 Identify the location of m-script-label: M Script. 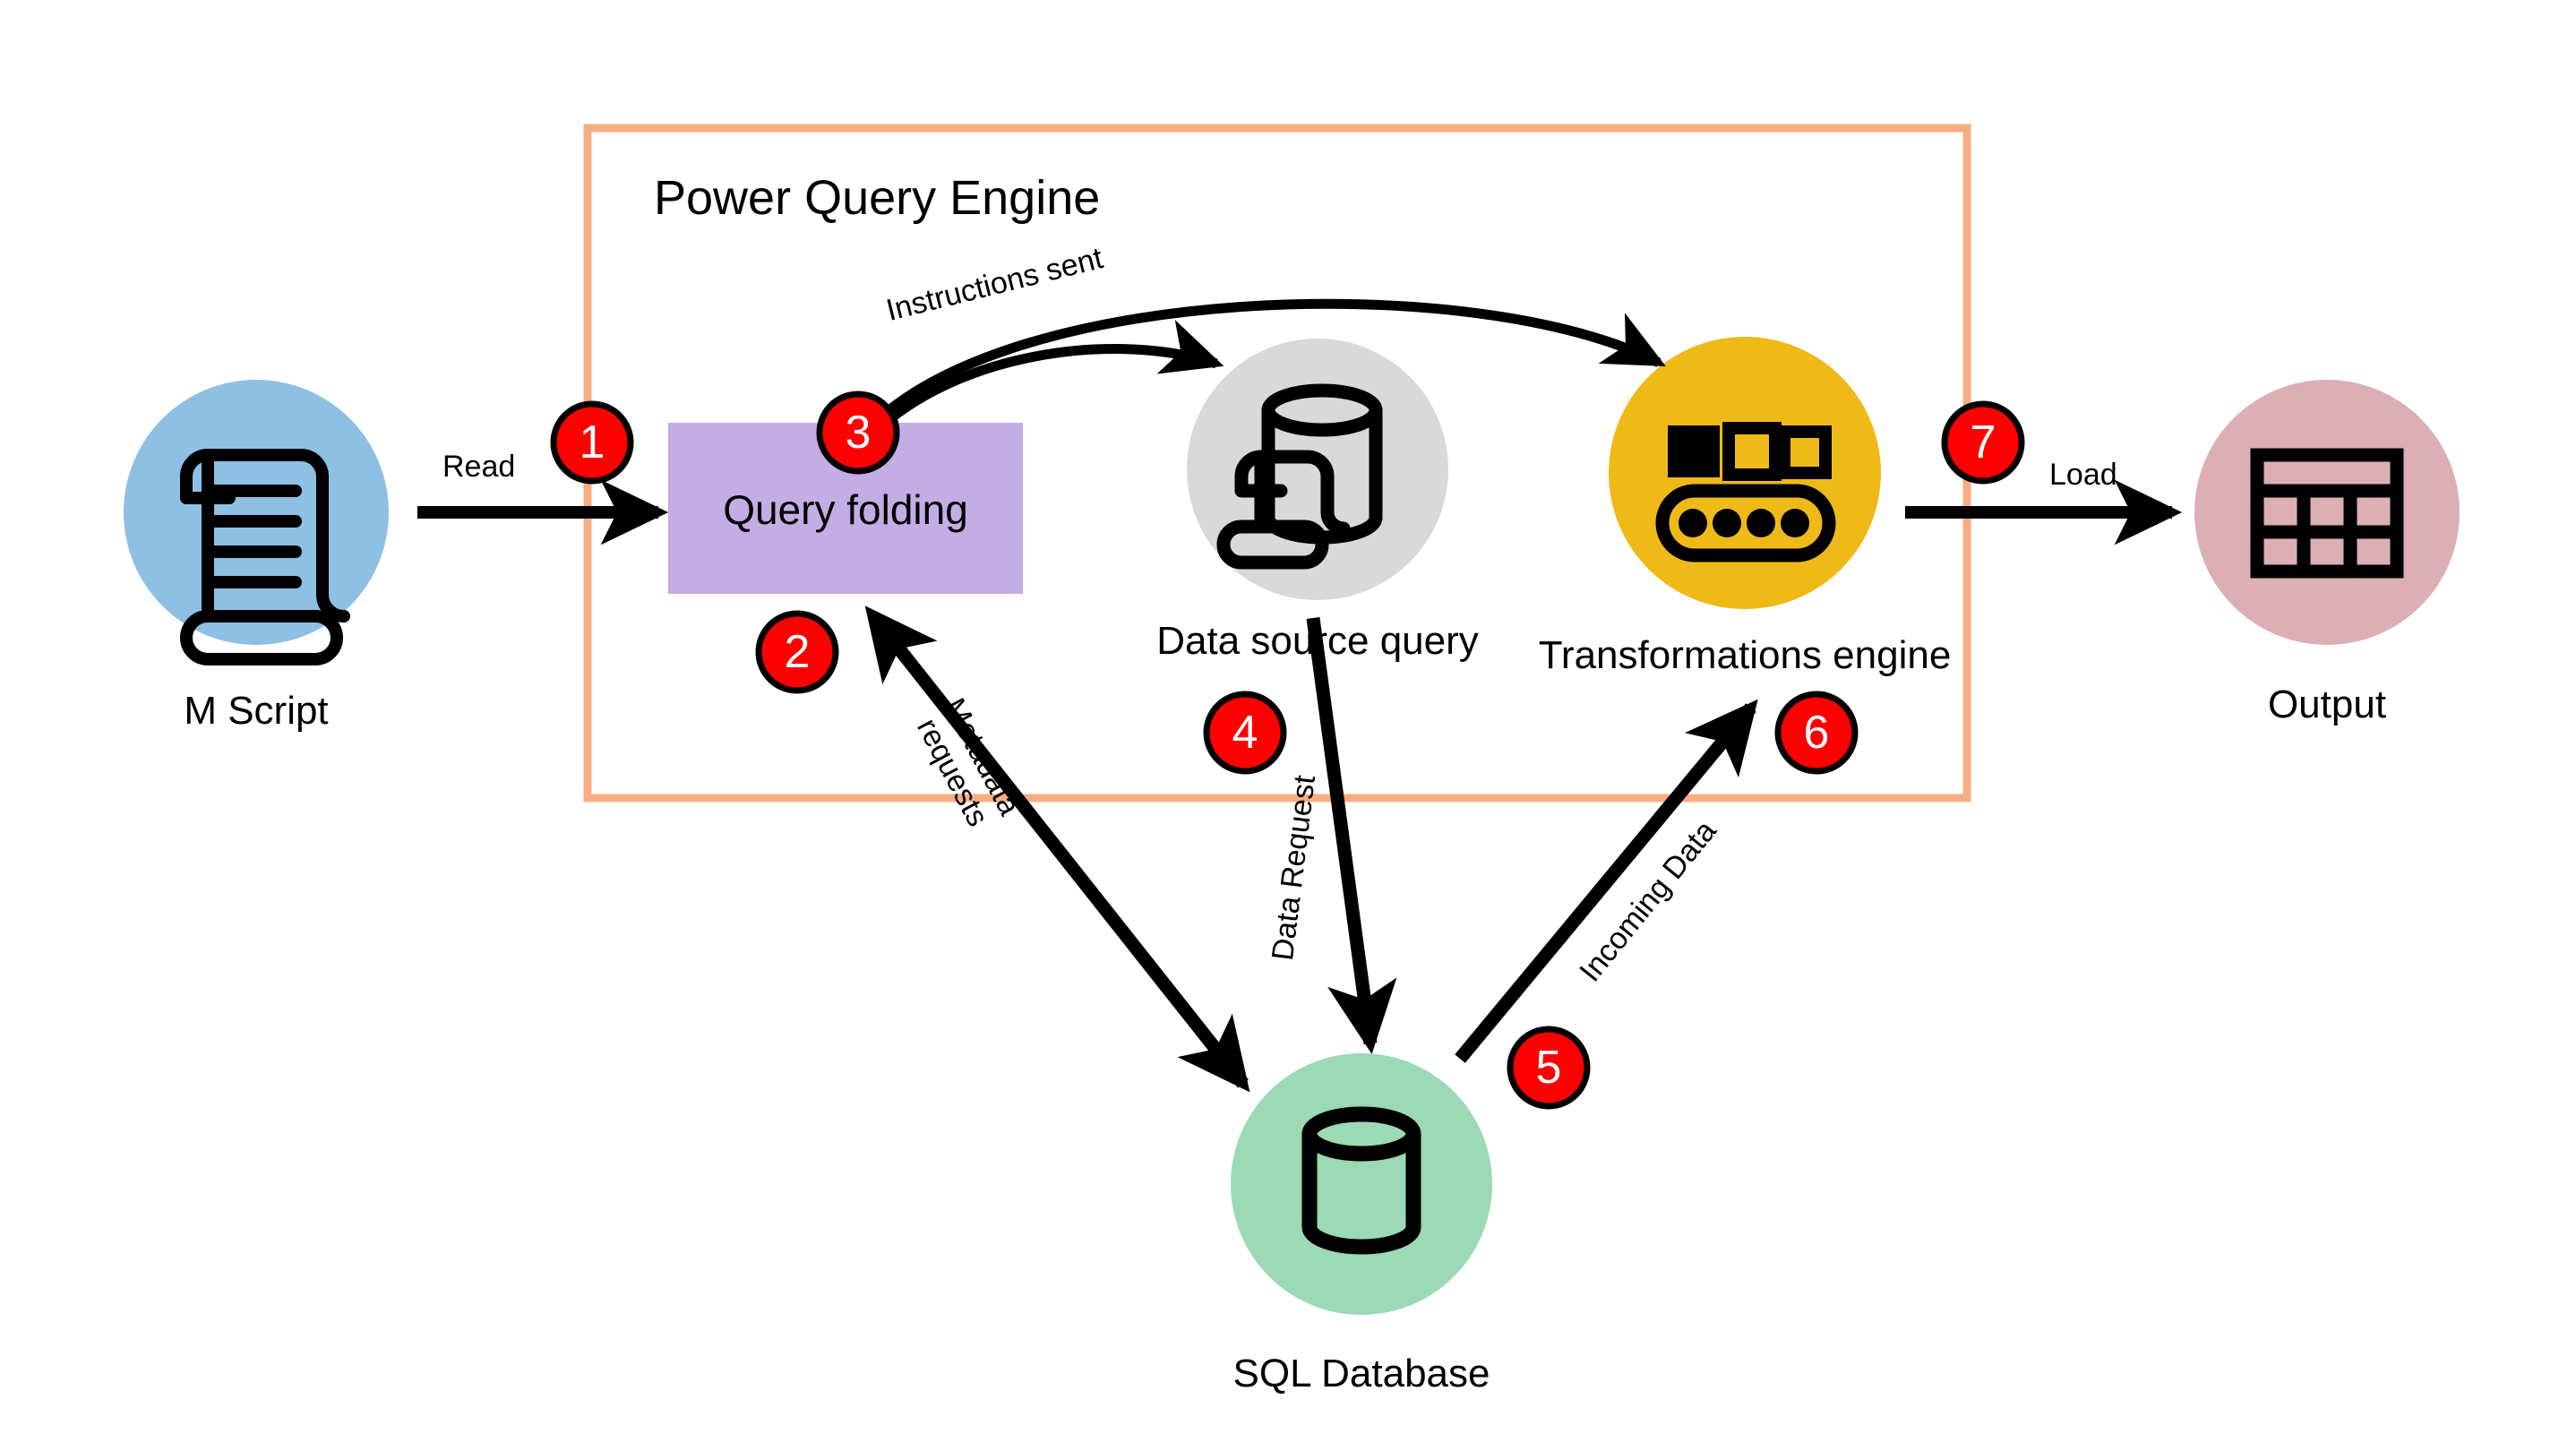
(256, 711).